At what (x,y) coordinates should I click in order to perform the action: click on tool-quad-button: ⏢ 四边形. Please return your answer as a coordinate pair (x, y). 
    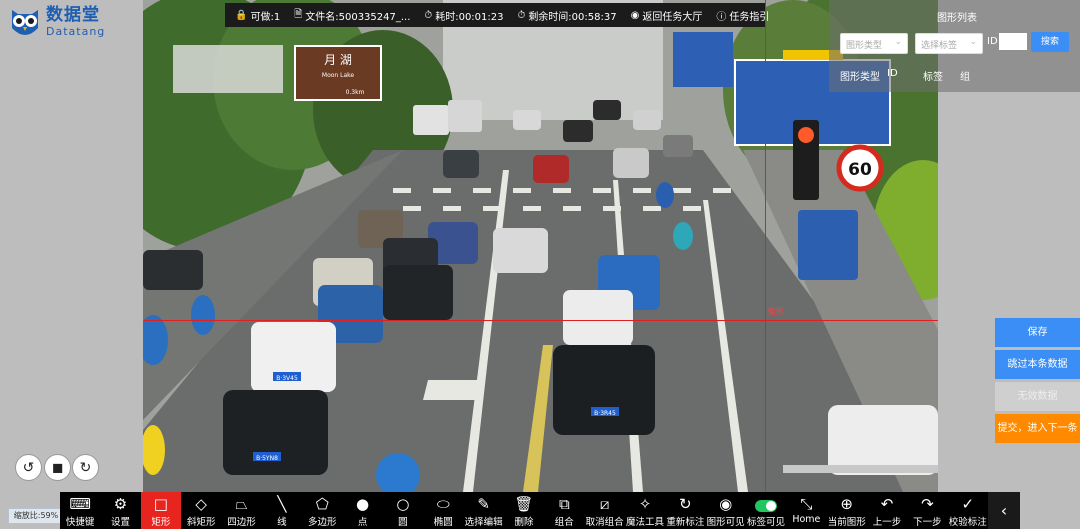
    Looking at the image, I should click on (241, 510).